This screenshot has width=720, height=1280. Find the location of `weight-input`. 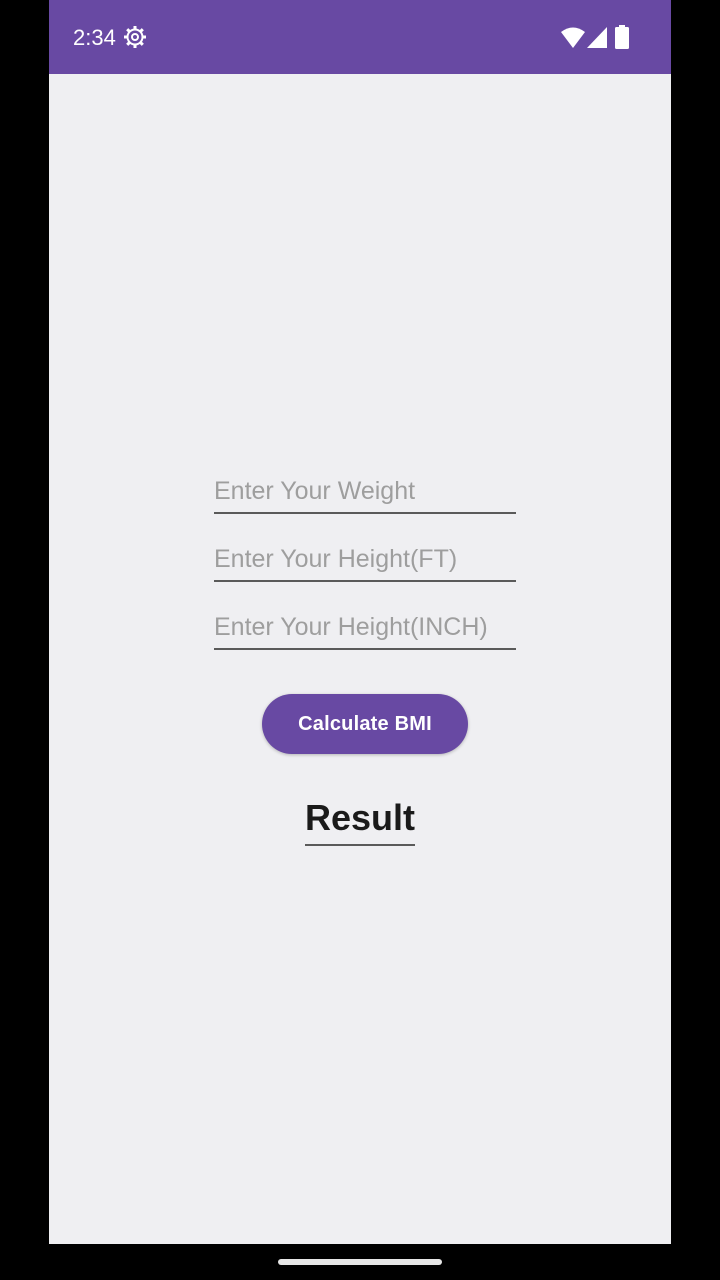

weight-input is located at coordinates (365, 491).